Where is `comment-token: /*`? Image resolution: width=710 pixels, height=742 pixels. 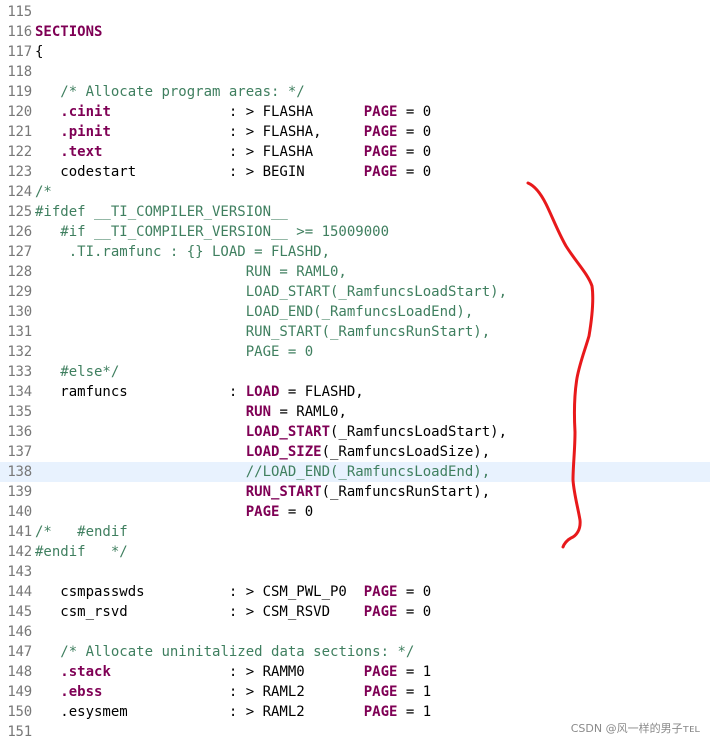 comment-token: /* is located at coordinates (43, 192).